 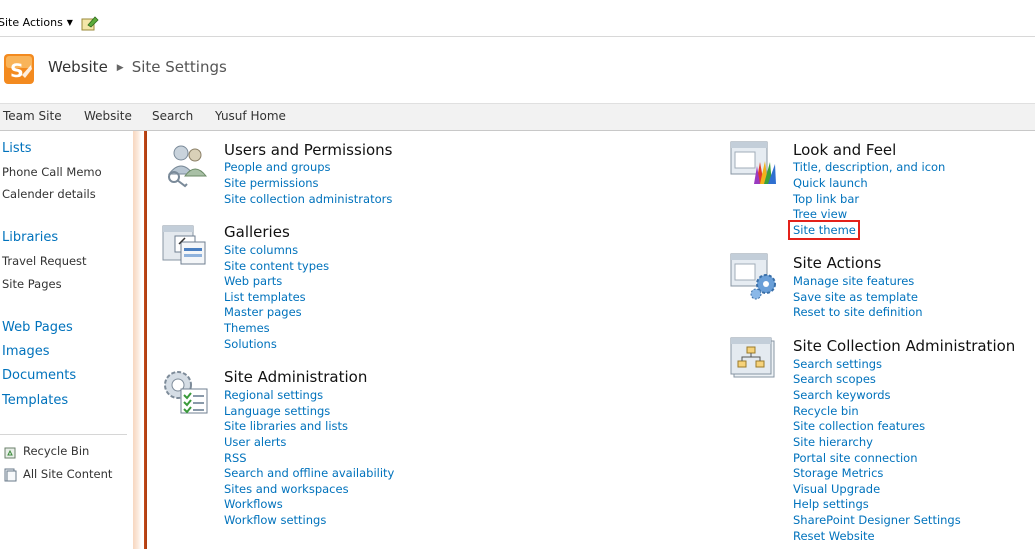 I want to click on link-sites-and-workspaces: Sites and workspaces, so click(x=286, y=489).